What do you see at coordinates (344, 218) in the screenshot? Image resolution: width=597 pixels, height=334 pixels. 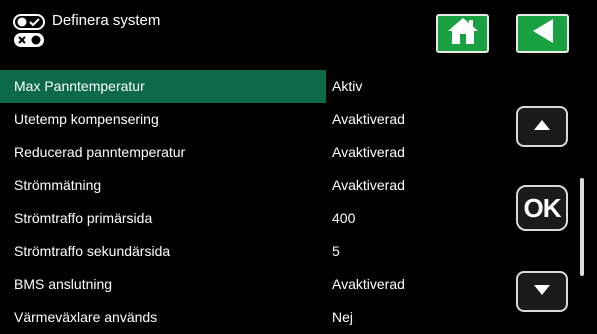 I see `setting-value: 400` at bounding box center [344, 218].